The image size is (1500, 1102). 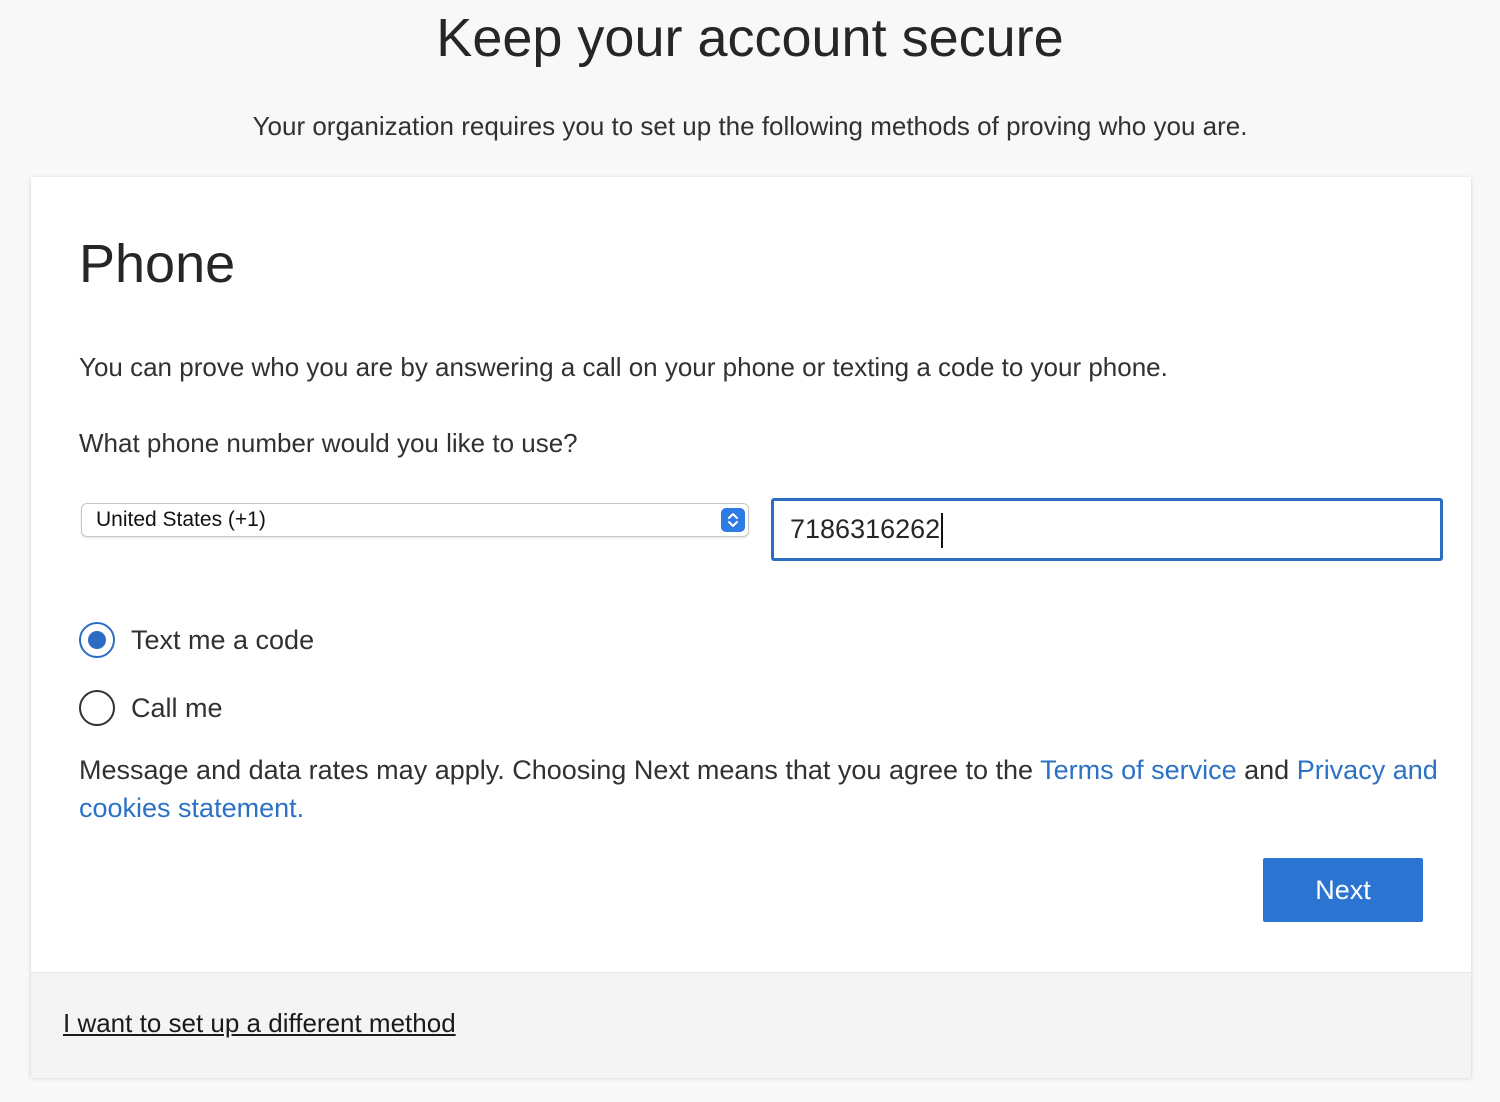 I want to click on country-select-value: United States (+1), so click(x=181, y=519).